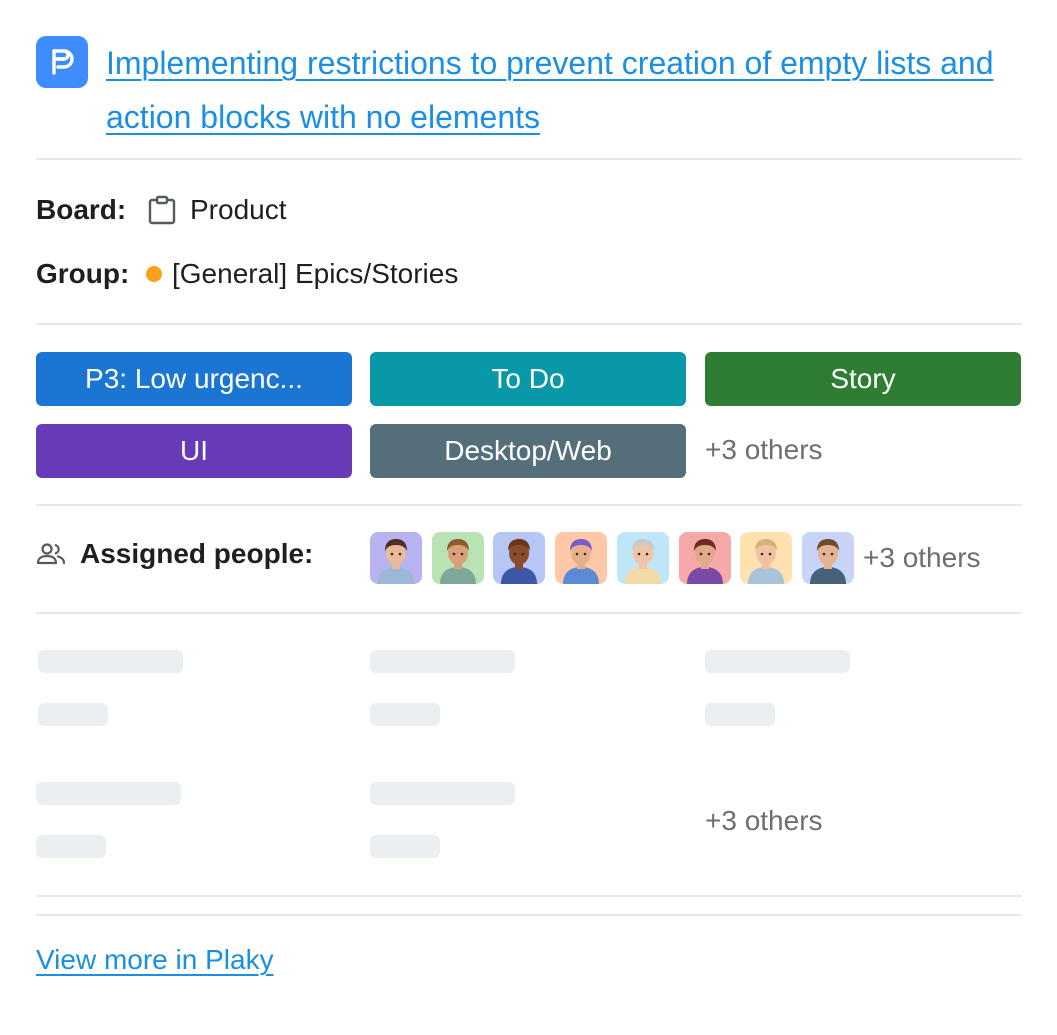 Image resolution: width=1057 pixels, height=1035 pixels. What do you see at coordinates (83, 273) in the screenshot?
I see `group-label: Group:` at bounding box center [83, 273].